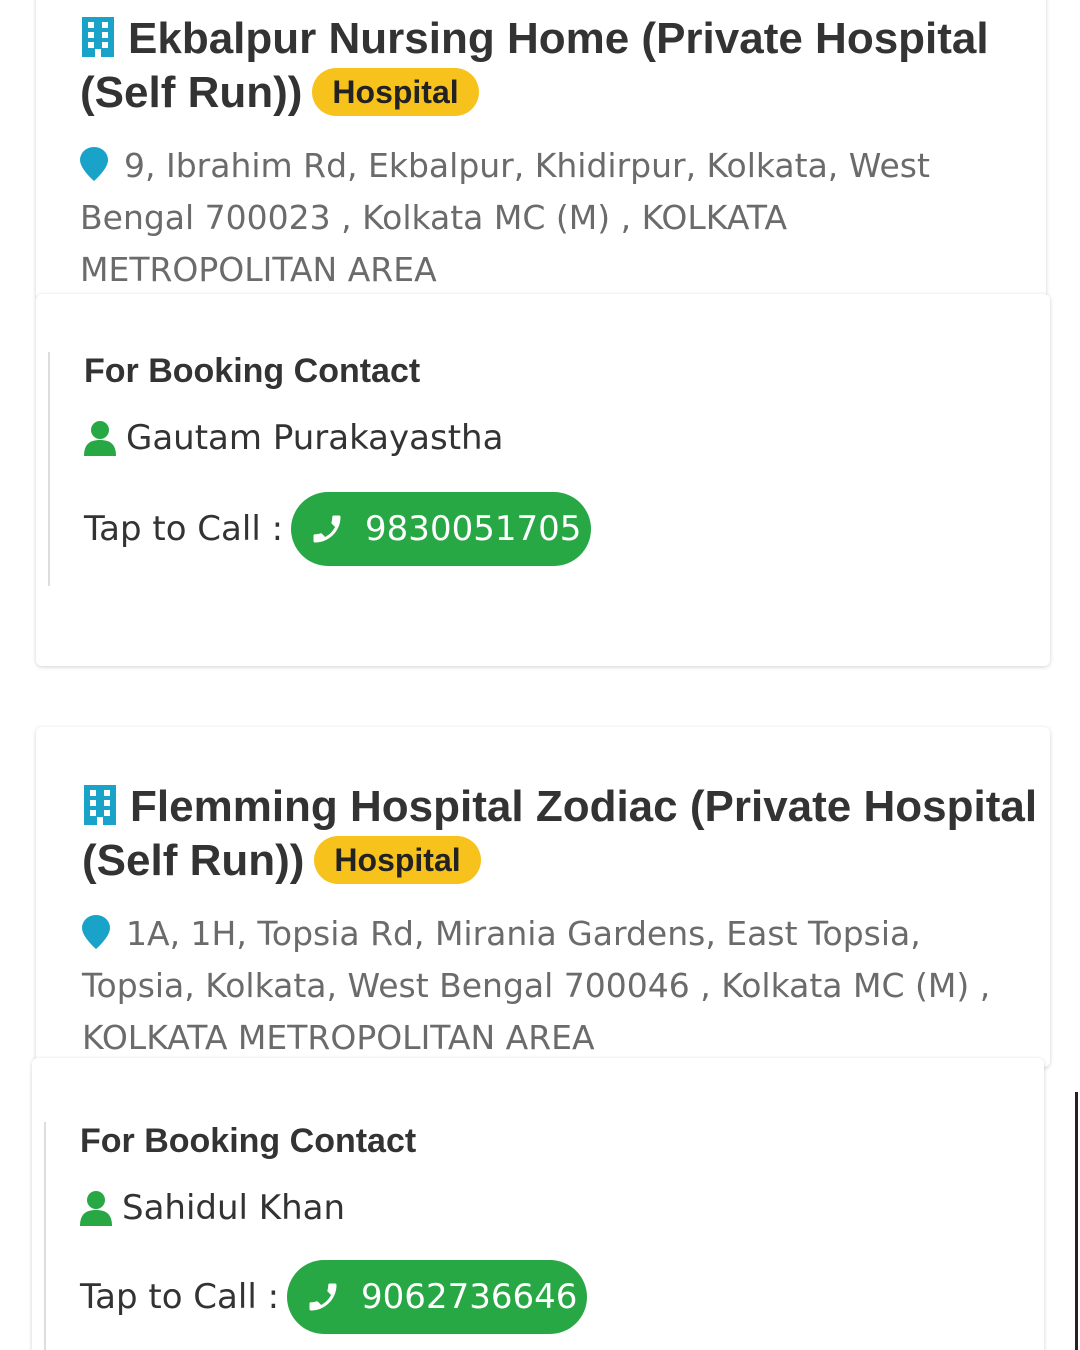 This screenshot has width=1080, height=1350. I want to click on call-row: Tap to Call : 9830051705, so click(338, 529).